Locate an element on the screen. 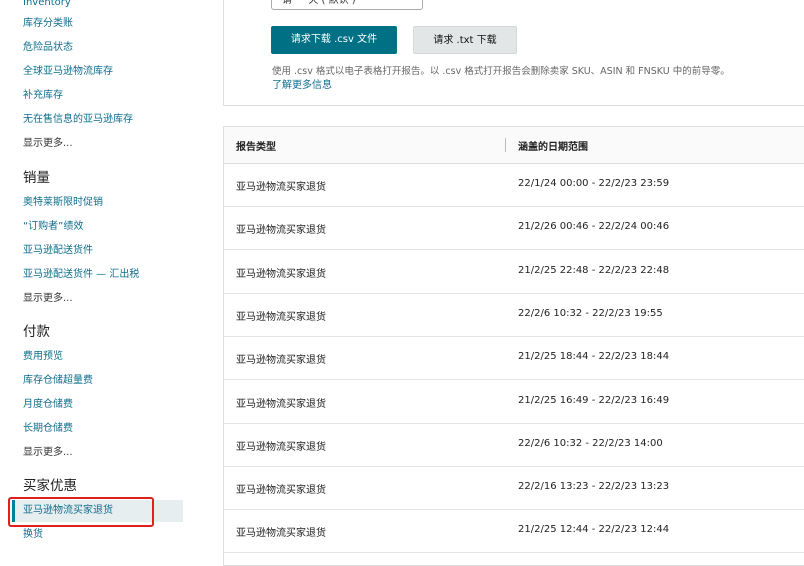 Image resolution: width=804 pixels, height=566 pixels. header-date-range: 涵盖的日期范围 is located at coordinates (553, 147).